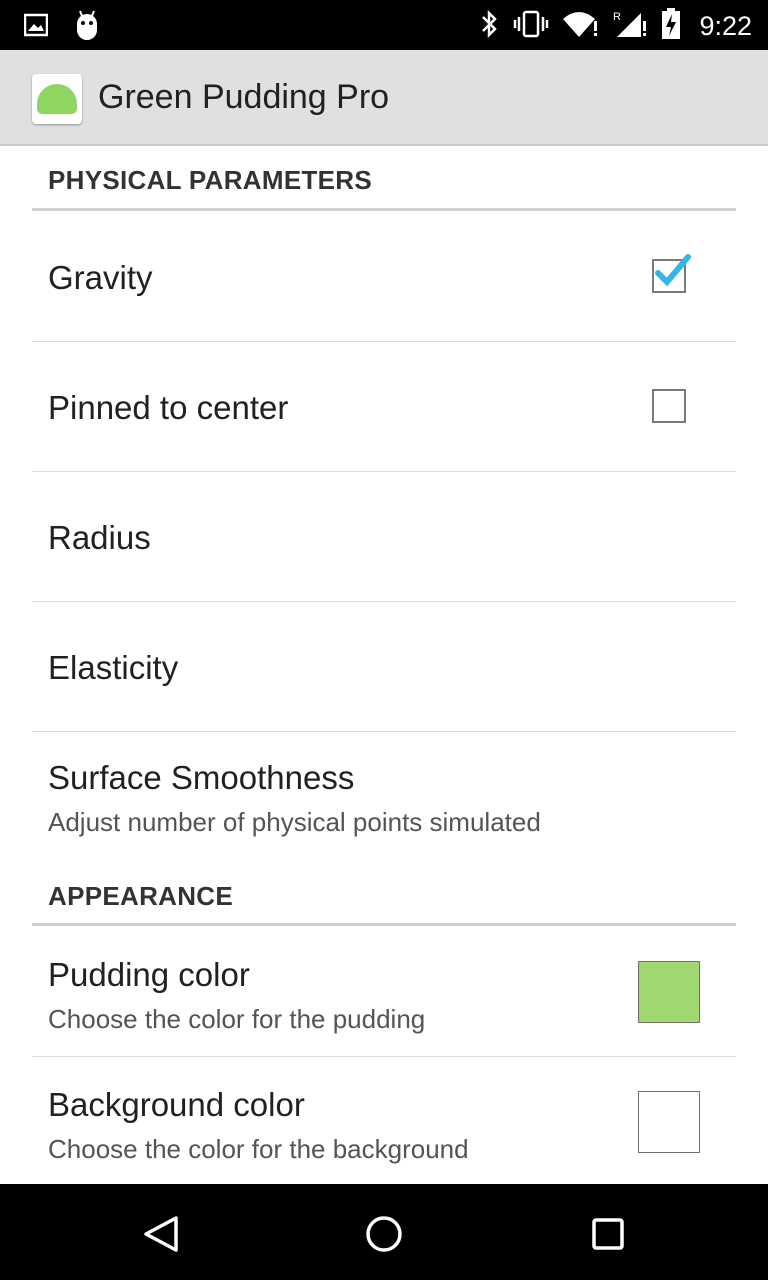 The width and height of the screenshot is (768, 1280). Describe the element at coordinates (671, 26) in the screenshot. I see `battery-charging-icon` at that location.